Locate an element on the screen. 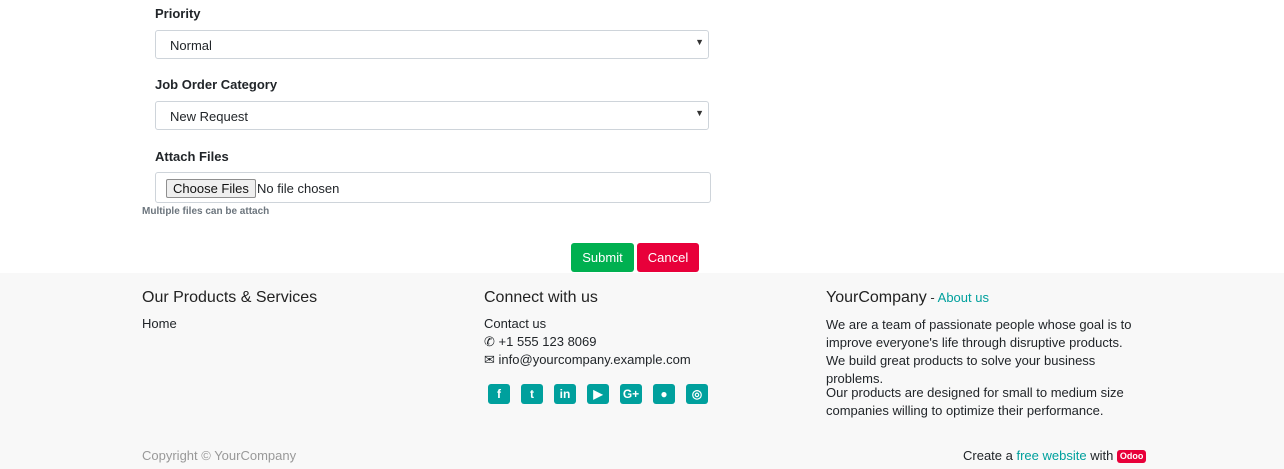  facebook-icon: f is located at coordinates (499, 394).